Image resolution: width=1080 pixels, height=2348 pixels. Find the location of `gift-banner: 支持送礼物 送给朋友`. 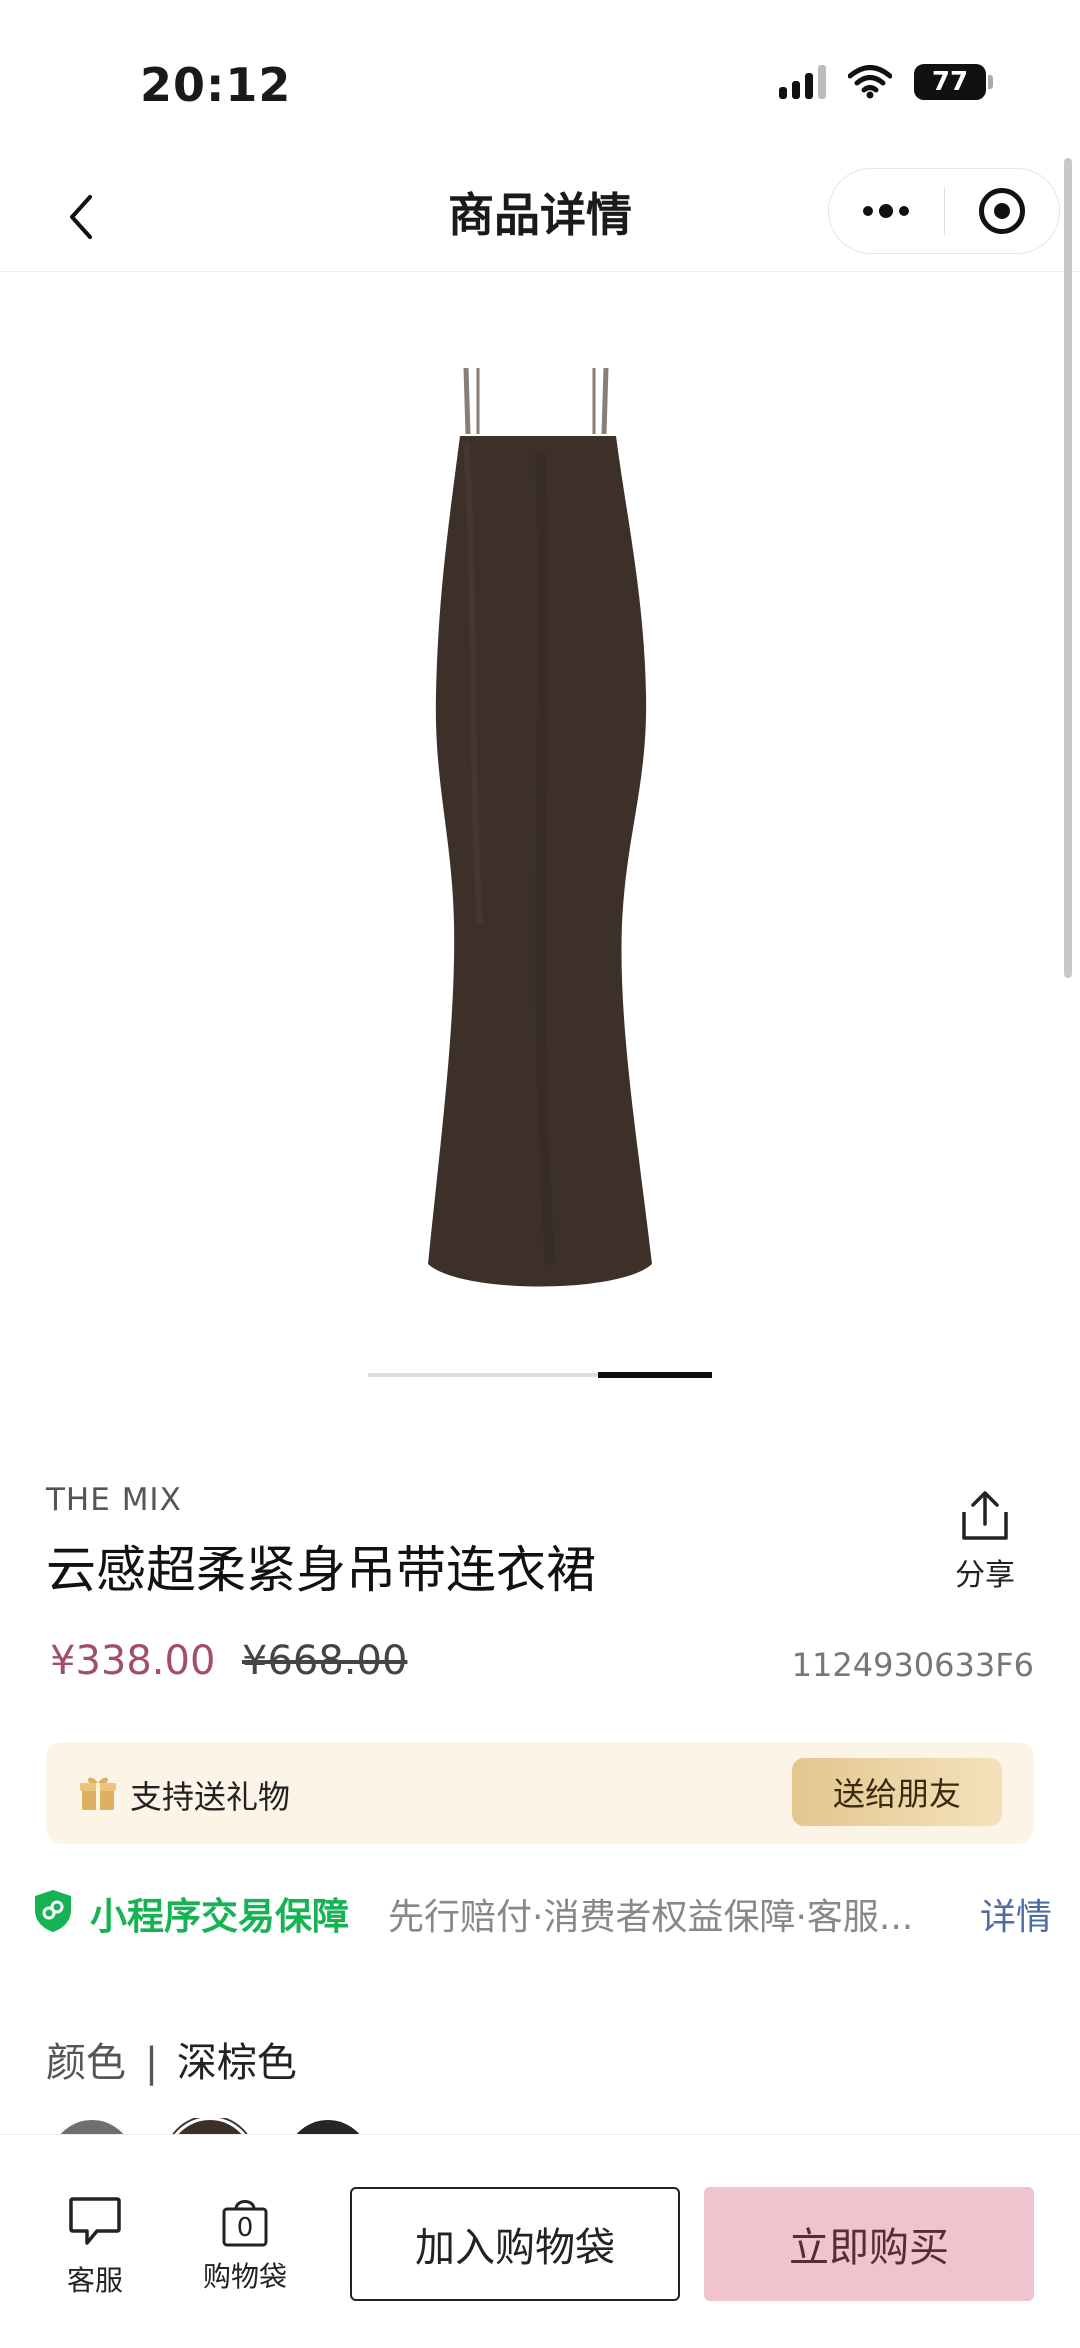

gift-banner: 支持送礼物 送给朋友 is located at coordinates (540, 1793).